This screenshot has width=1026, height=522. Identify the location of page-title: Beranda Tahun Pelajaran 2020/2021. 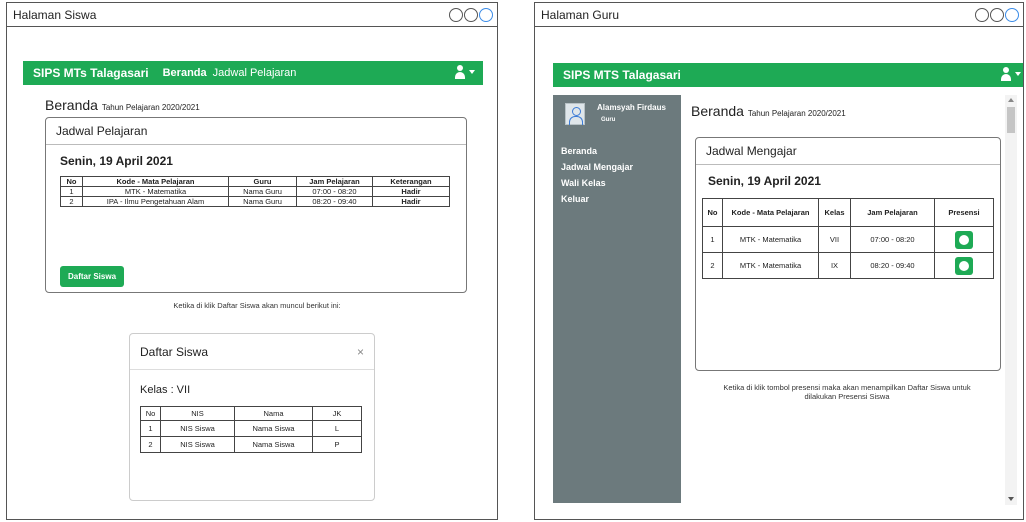
(768, 111).